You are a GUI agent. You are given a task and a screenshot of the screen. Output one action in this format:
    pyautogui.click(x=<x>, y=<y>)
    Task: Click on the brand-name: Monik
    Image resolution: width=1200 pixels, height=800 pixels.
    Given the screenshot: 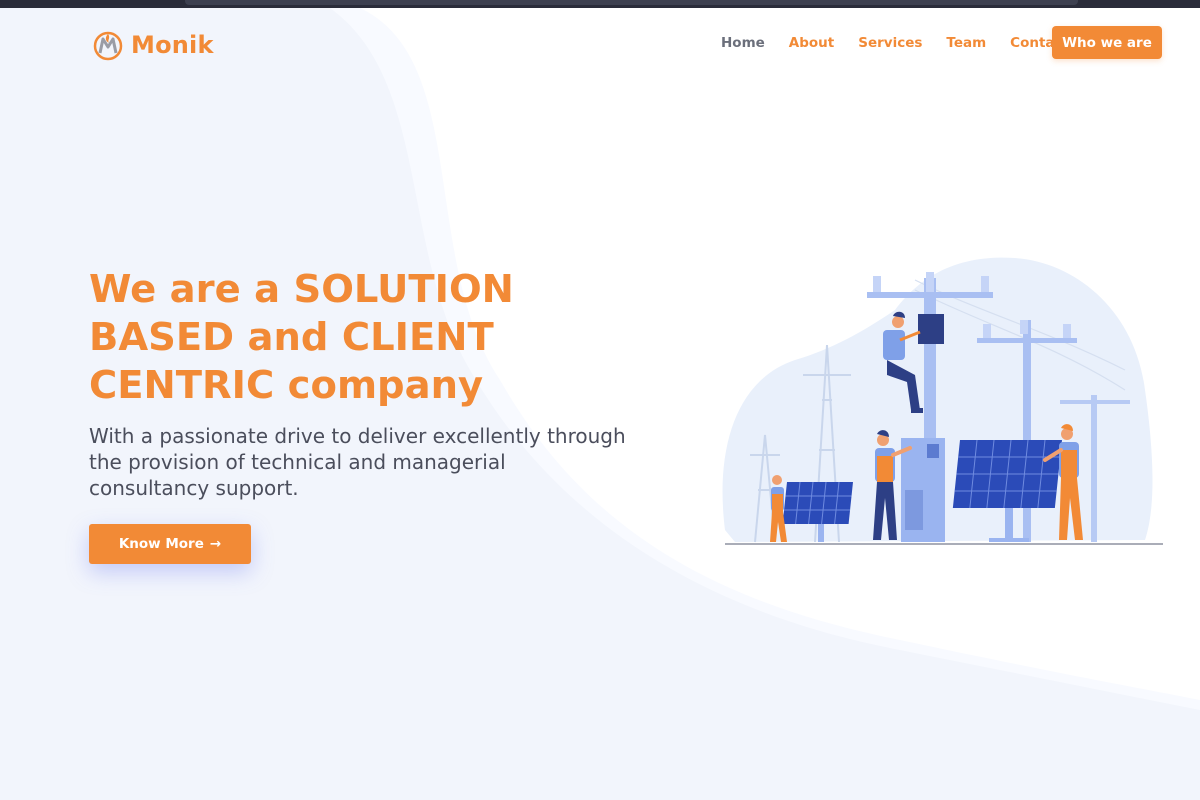 What is the action you would take?
    pyautogui.click(x=172, y=45)
    